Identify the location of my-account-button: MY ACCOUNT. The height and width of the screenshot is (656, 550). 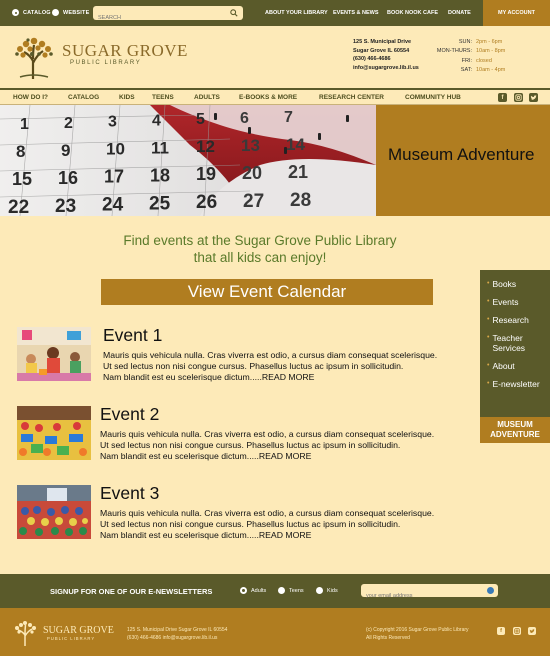
(516, 13).